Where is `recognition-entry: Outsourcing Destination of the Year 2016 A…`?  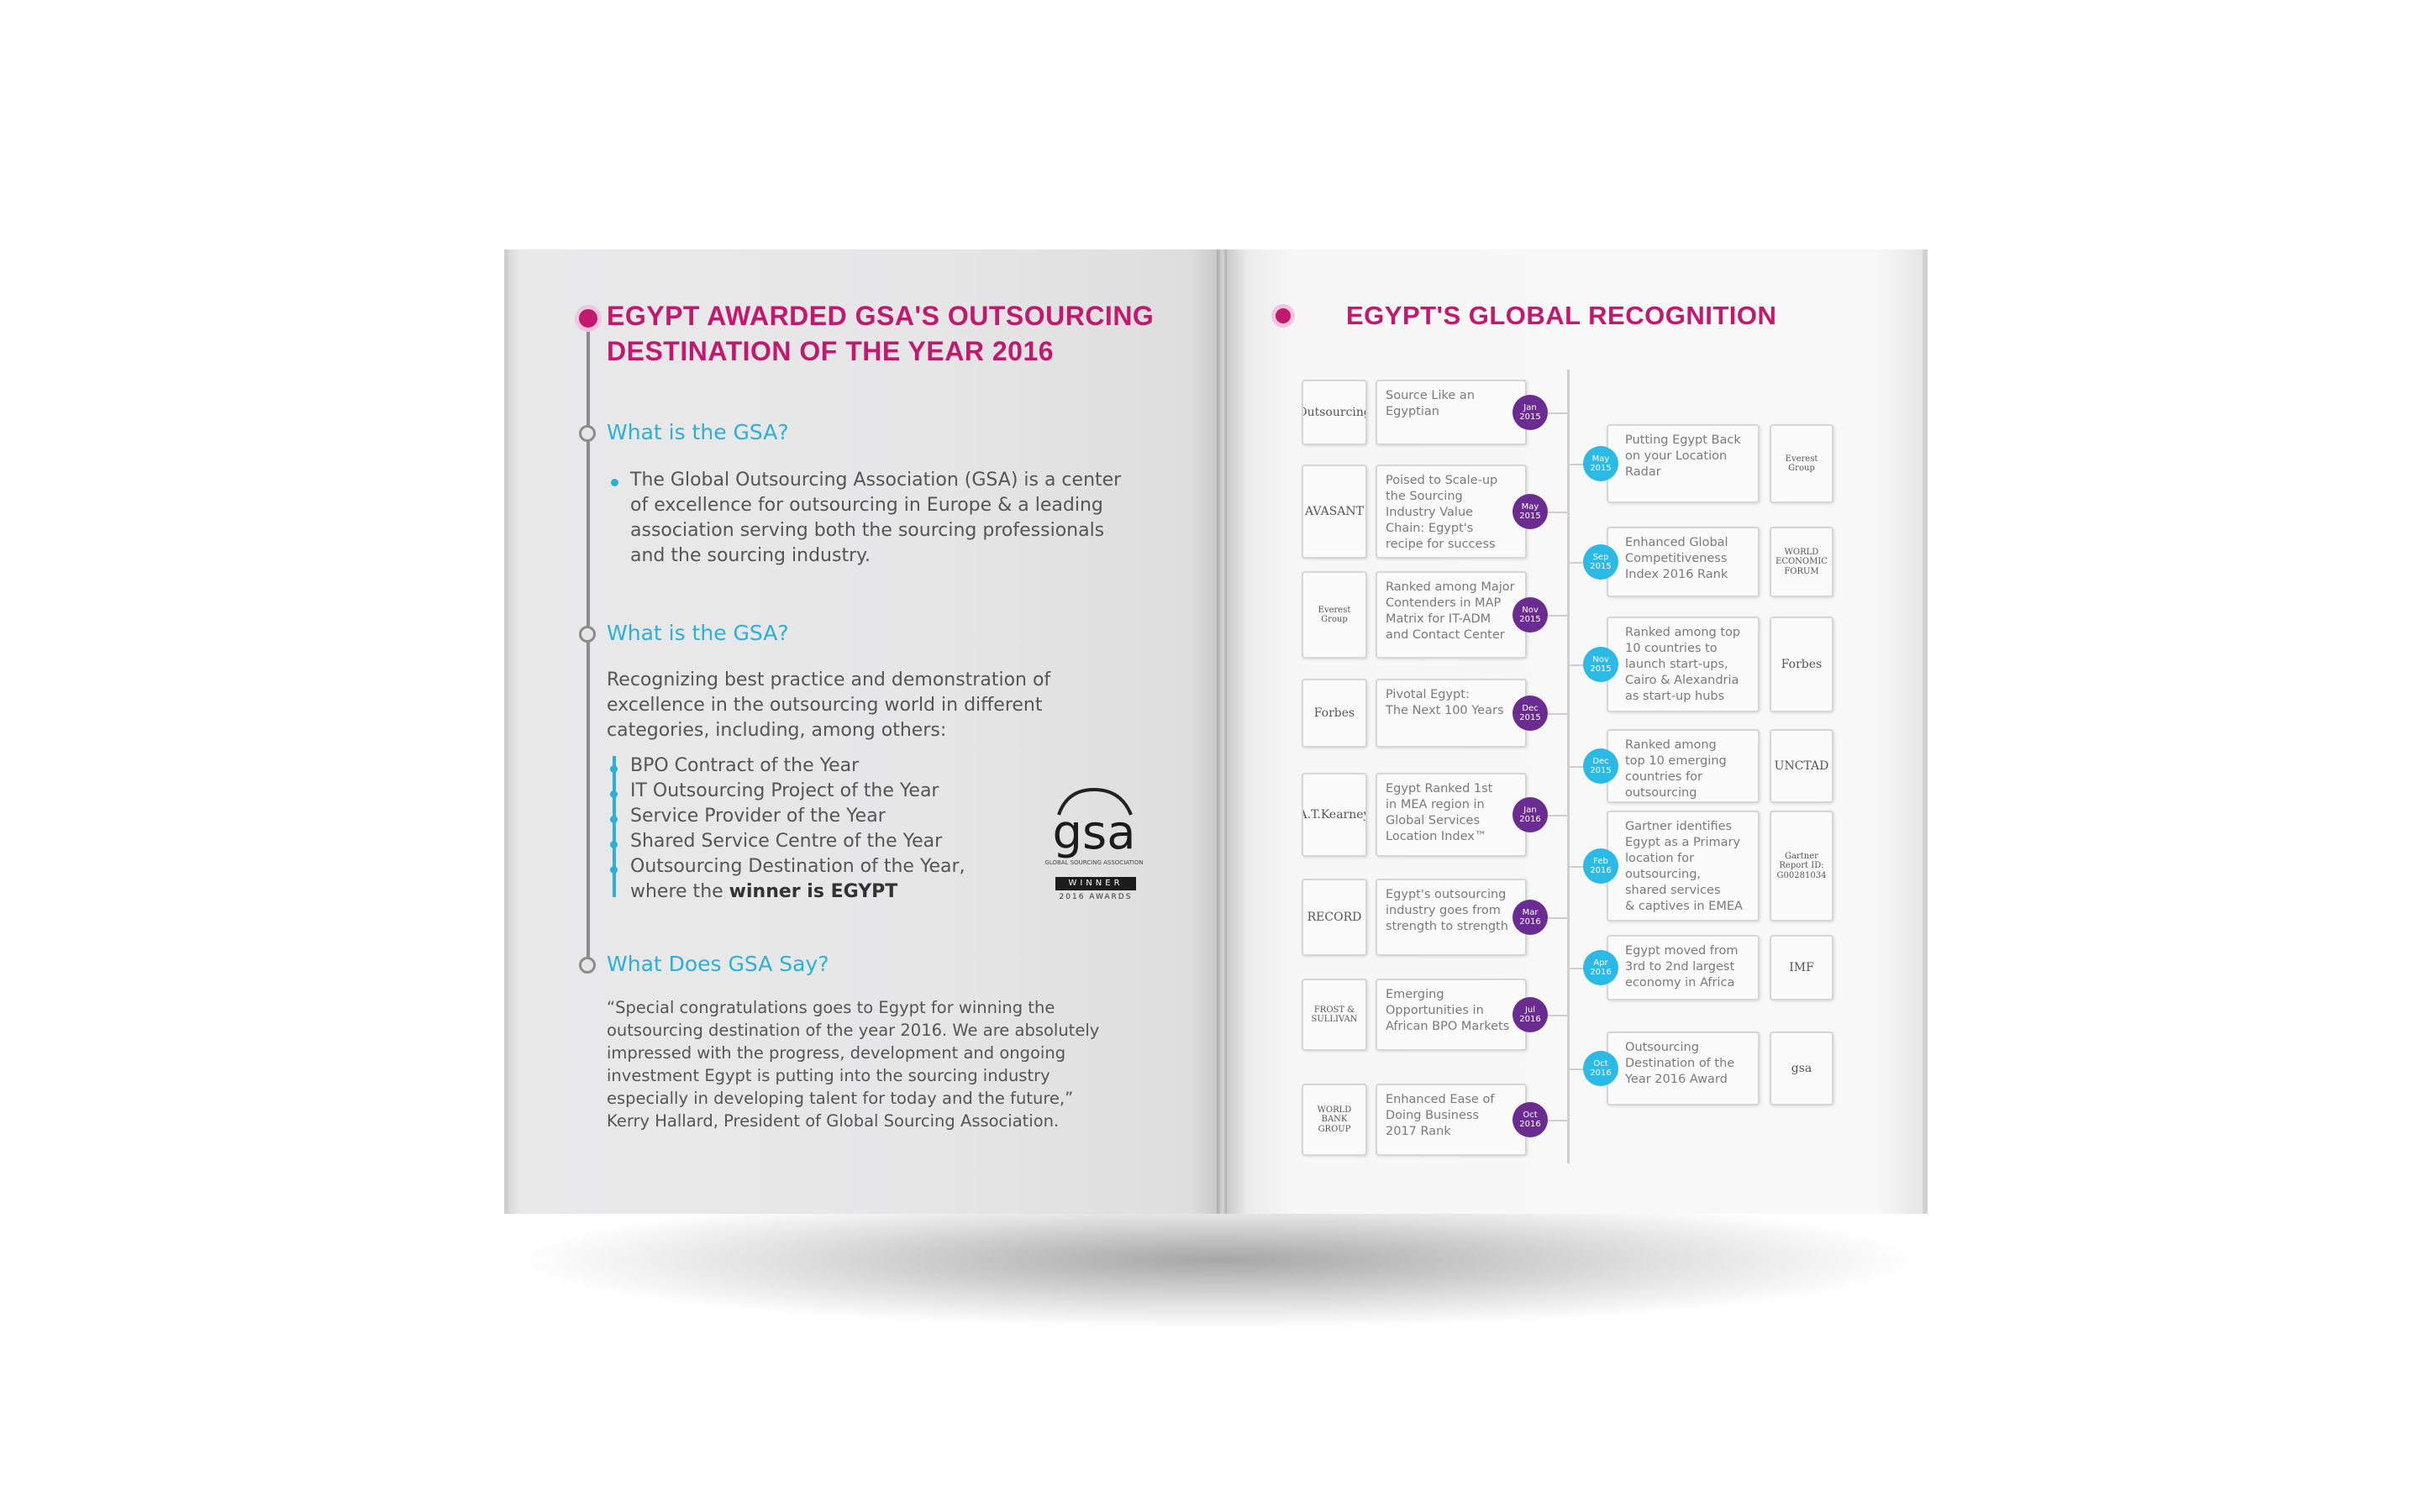 recognition-entry: Outsourcing Destination of the Year 2016 A… is located at coordinates (1683, 1068).